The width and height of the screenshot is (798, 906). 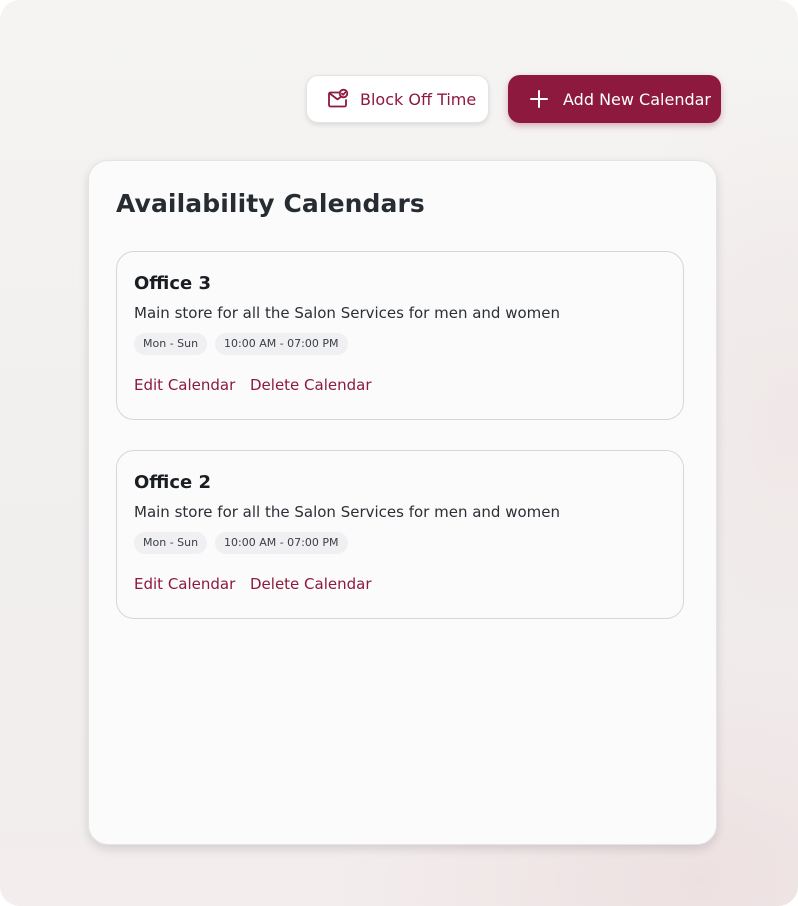 What do you see at coordinates (173, 482) in the screenshot?
I see `calendar-name: Office 2` at bounding box center [173, 482].